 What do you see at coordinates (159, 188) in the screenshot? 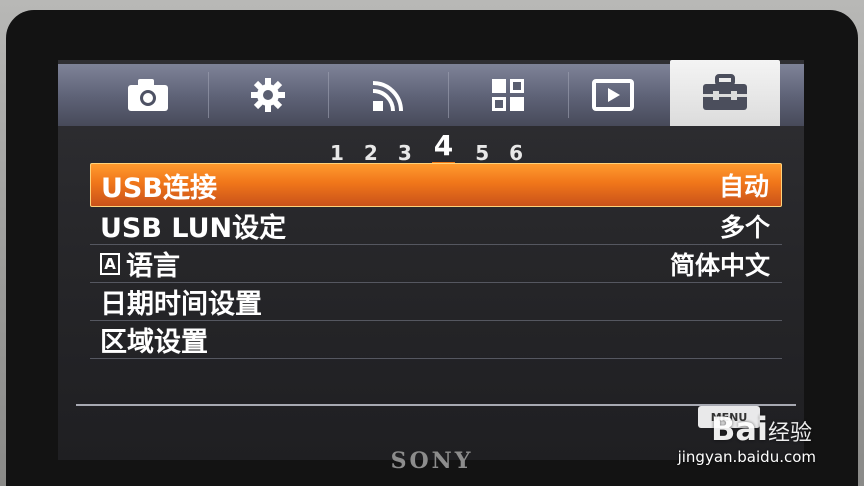
I see `menu-item-label: USB连接` at bounding box center [159, 188].